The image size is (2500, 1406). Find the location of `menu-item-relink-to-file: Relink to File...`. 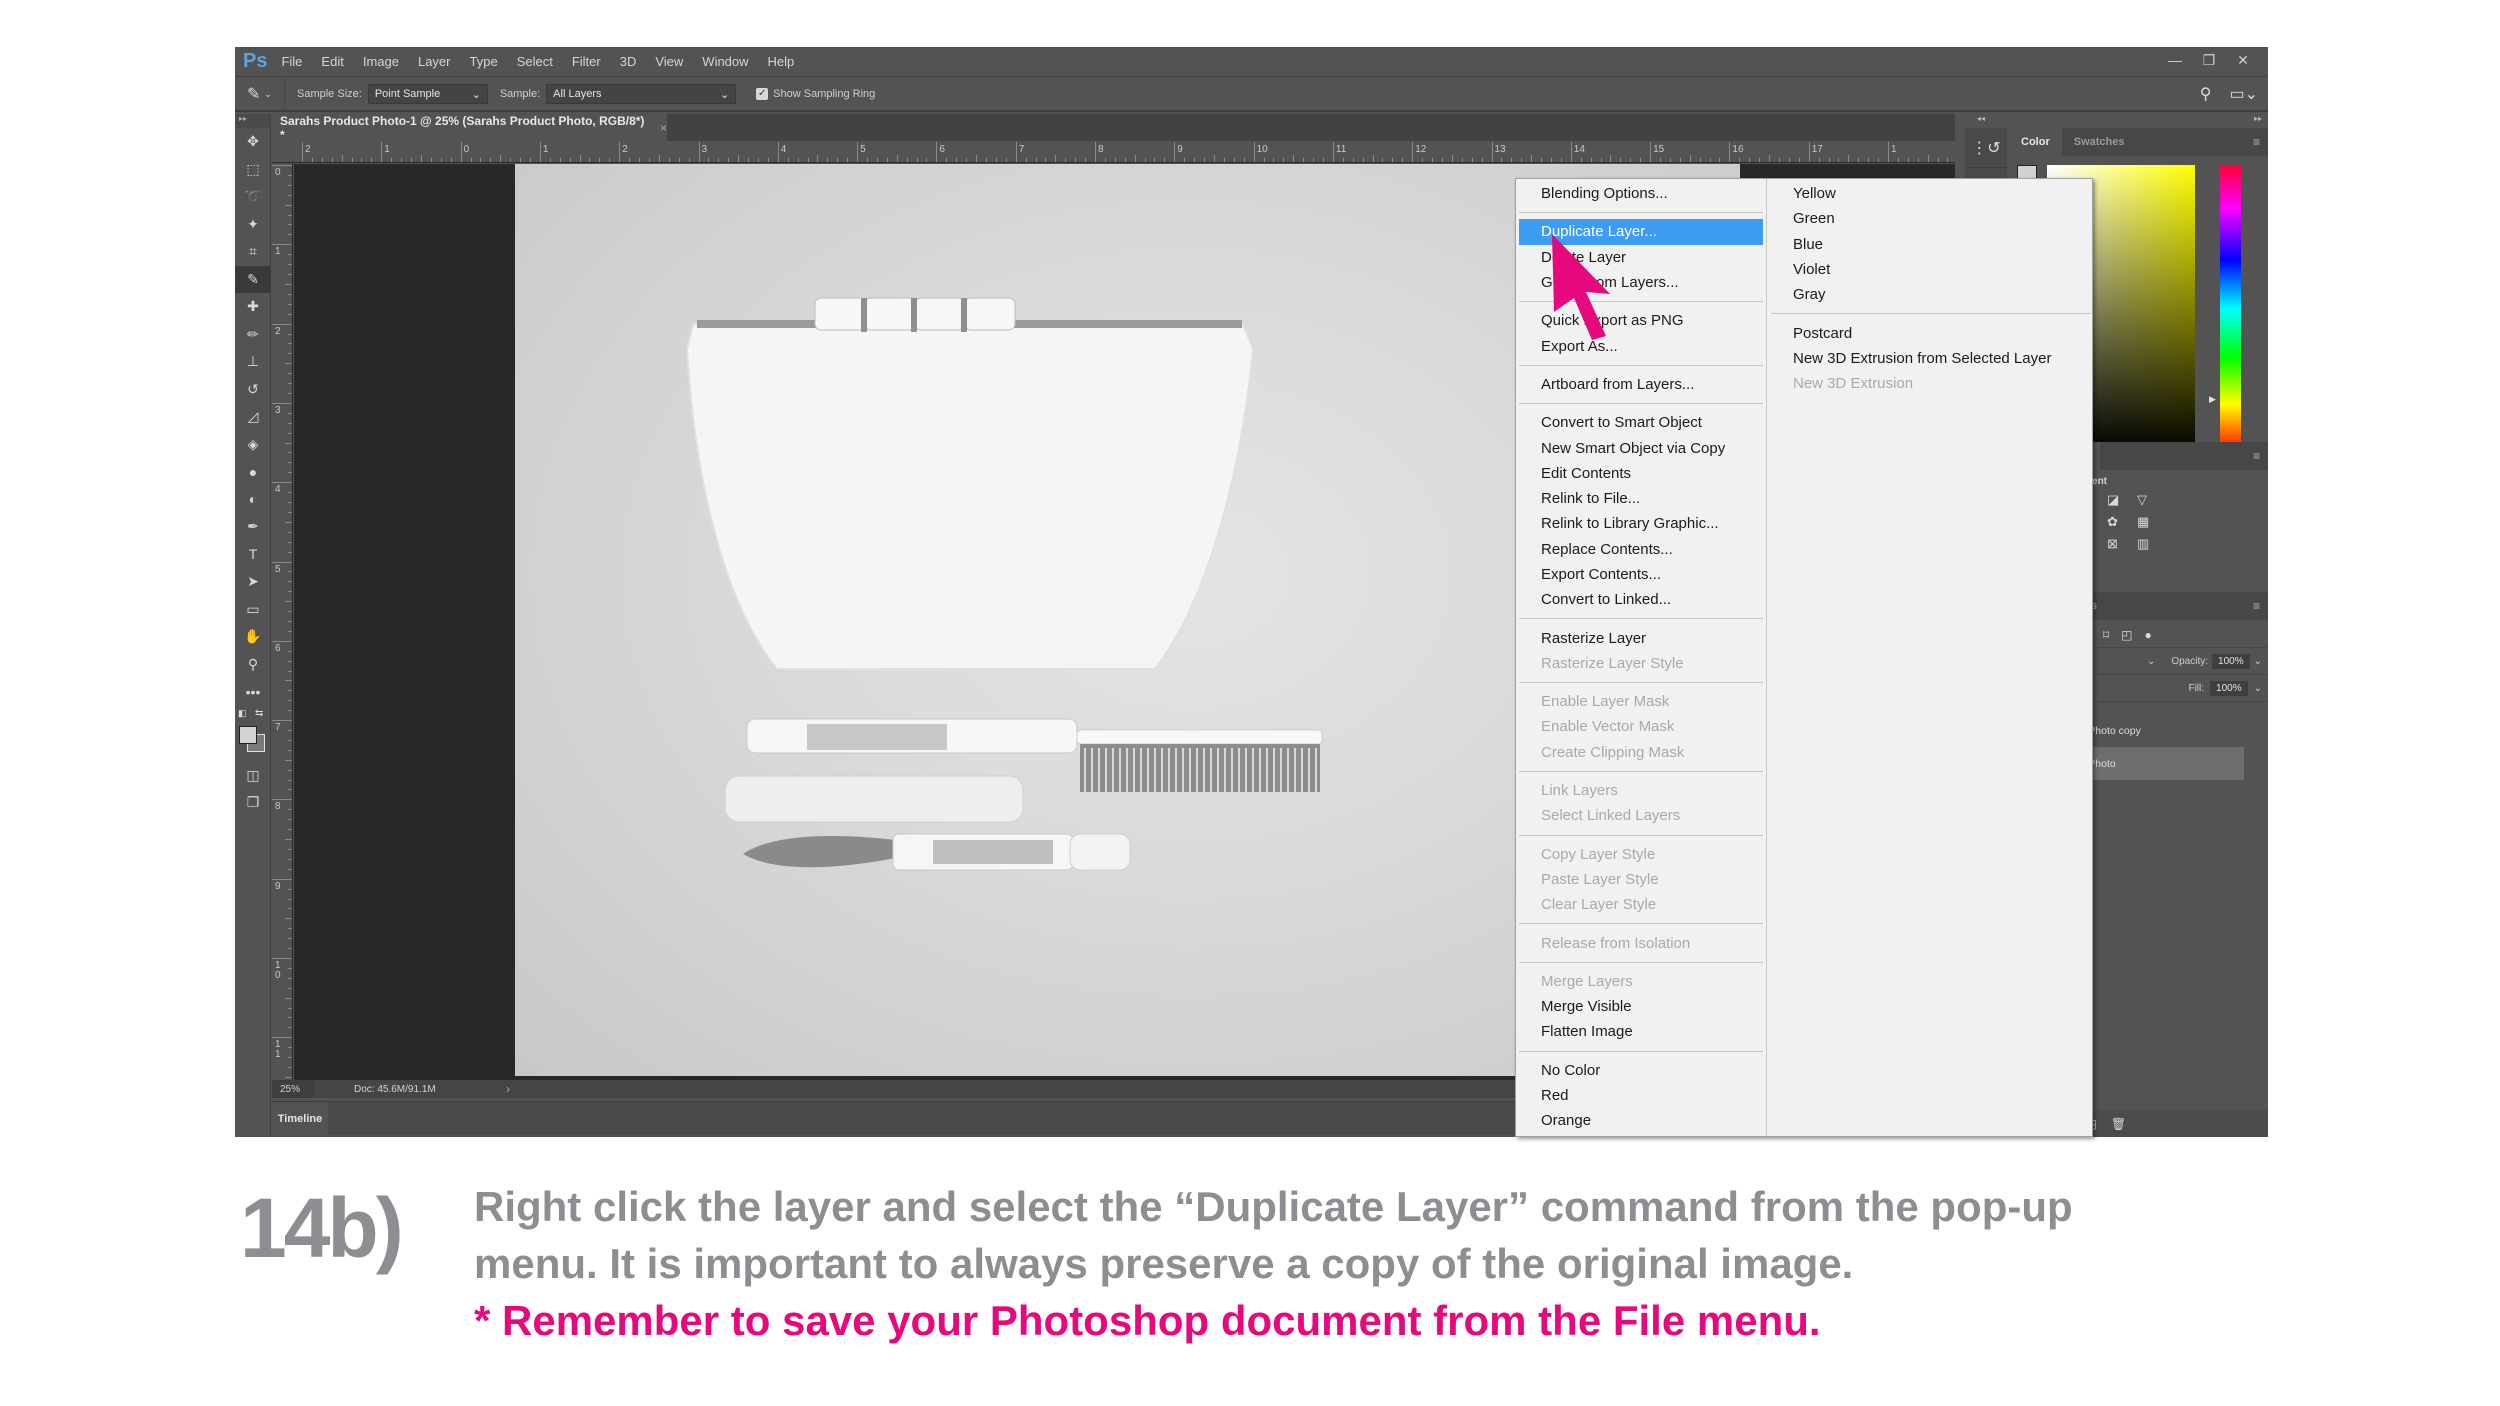

menu-item-relink-to-file: Relink to File... is located at coordinates (1641, 498).